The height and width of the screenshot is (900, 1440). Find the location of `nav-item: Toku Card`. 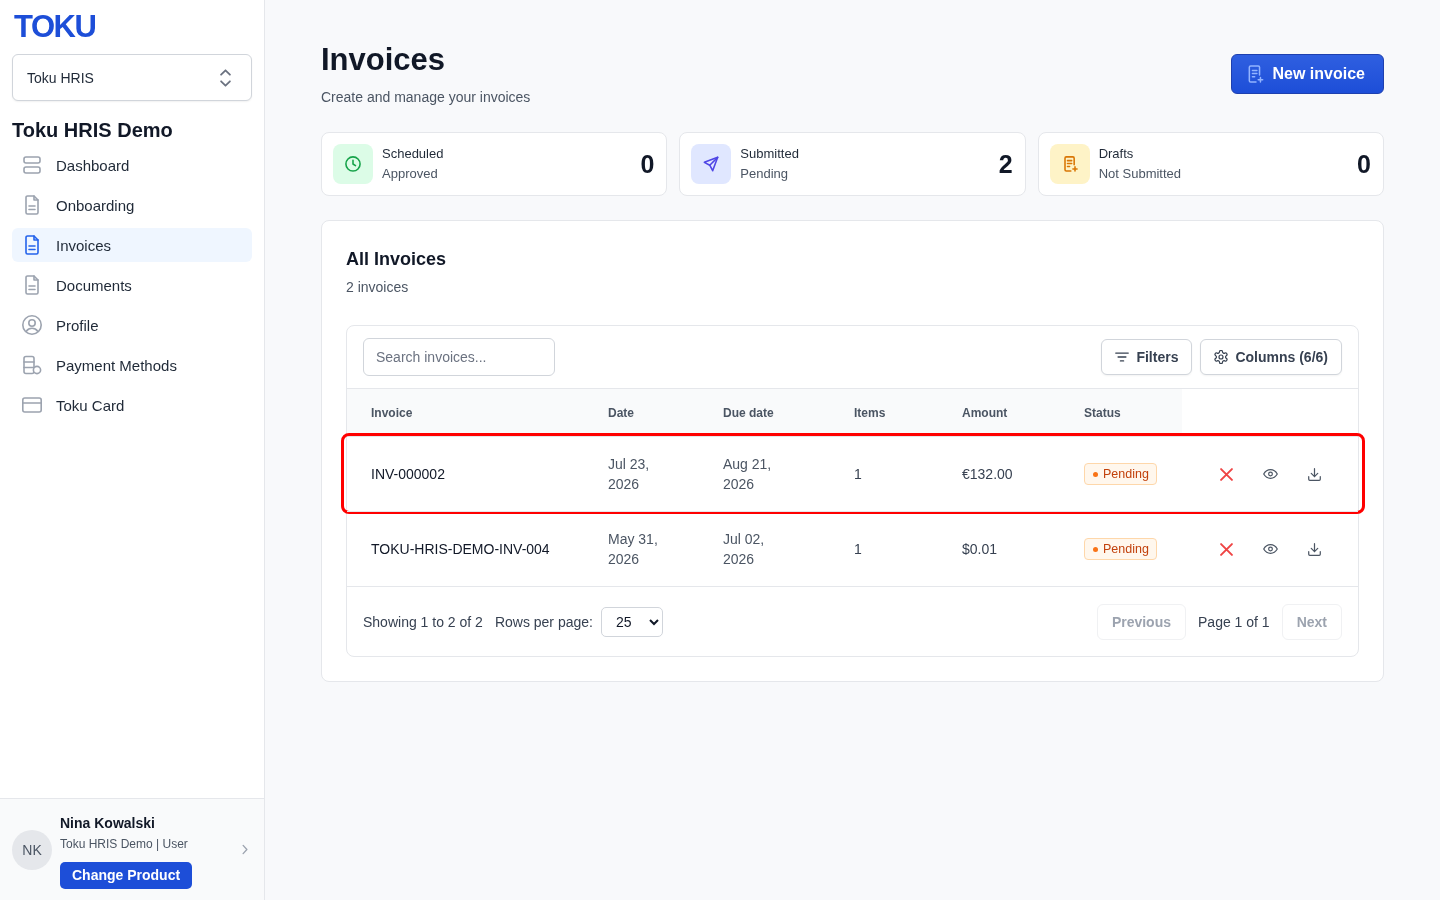

nav-item: Toku Card is located at coordinates (132, 405).